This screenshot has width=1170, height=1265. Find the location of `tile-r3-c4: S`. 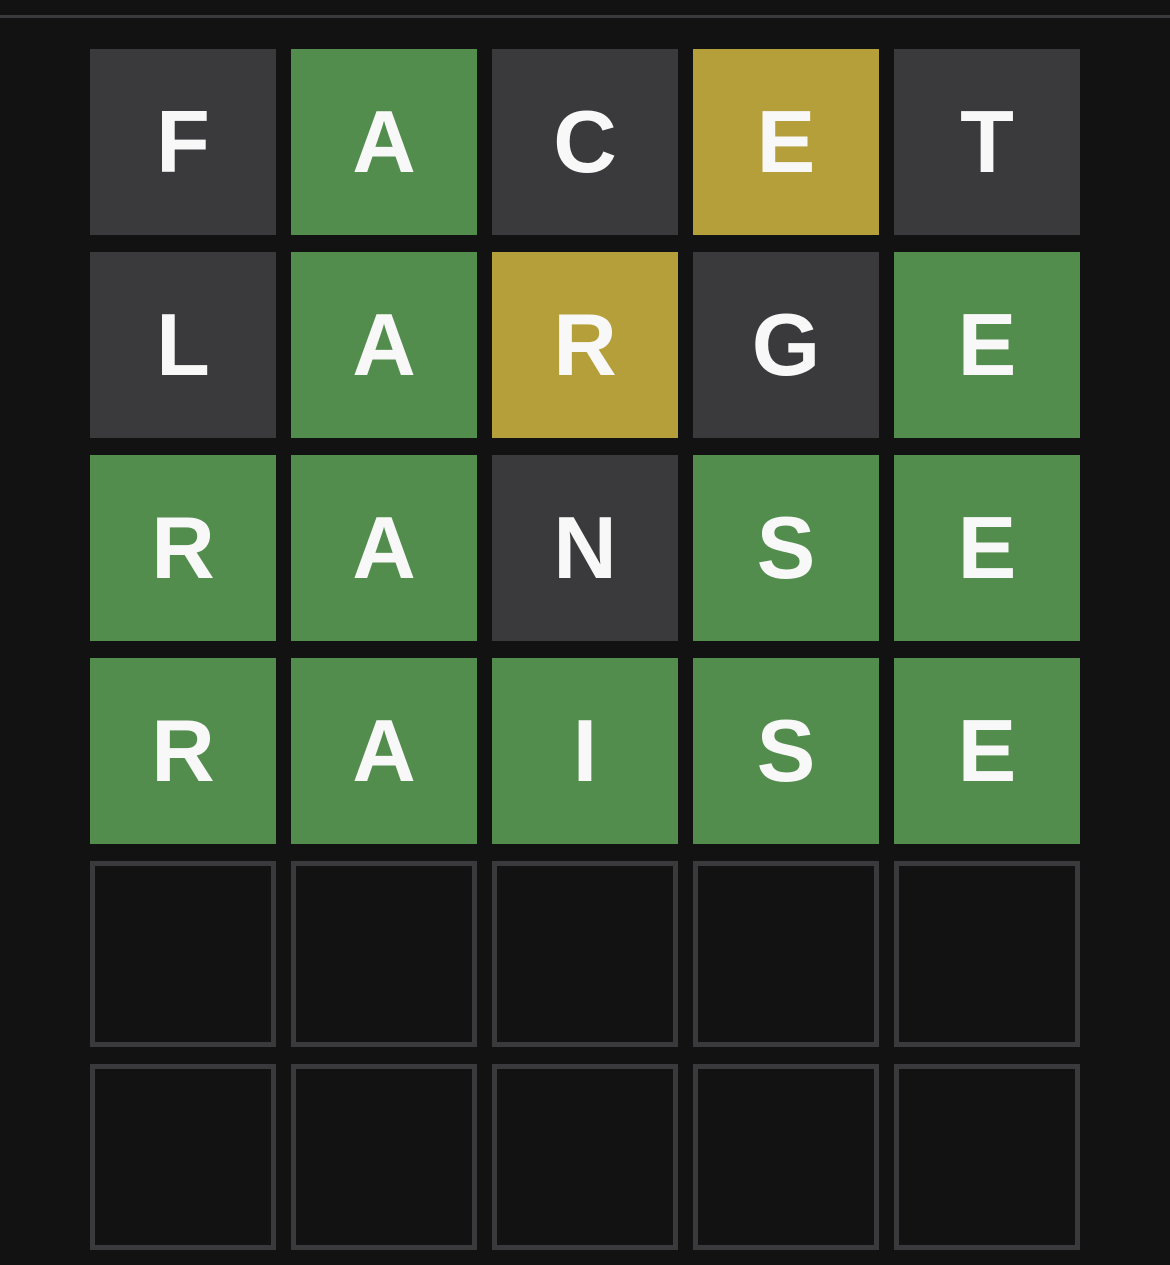

tile-r3-c4: S is located at coordinates (786, 548).